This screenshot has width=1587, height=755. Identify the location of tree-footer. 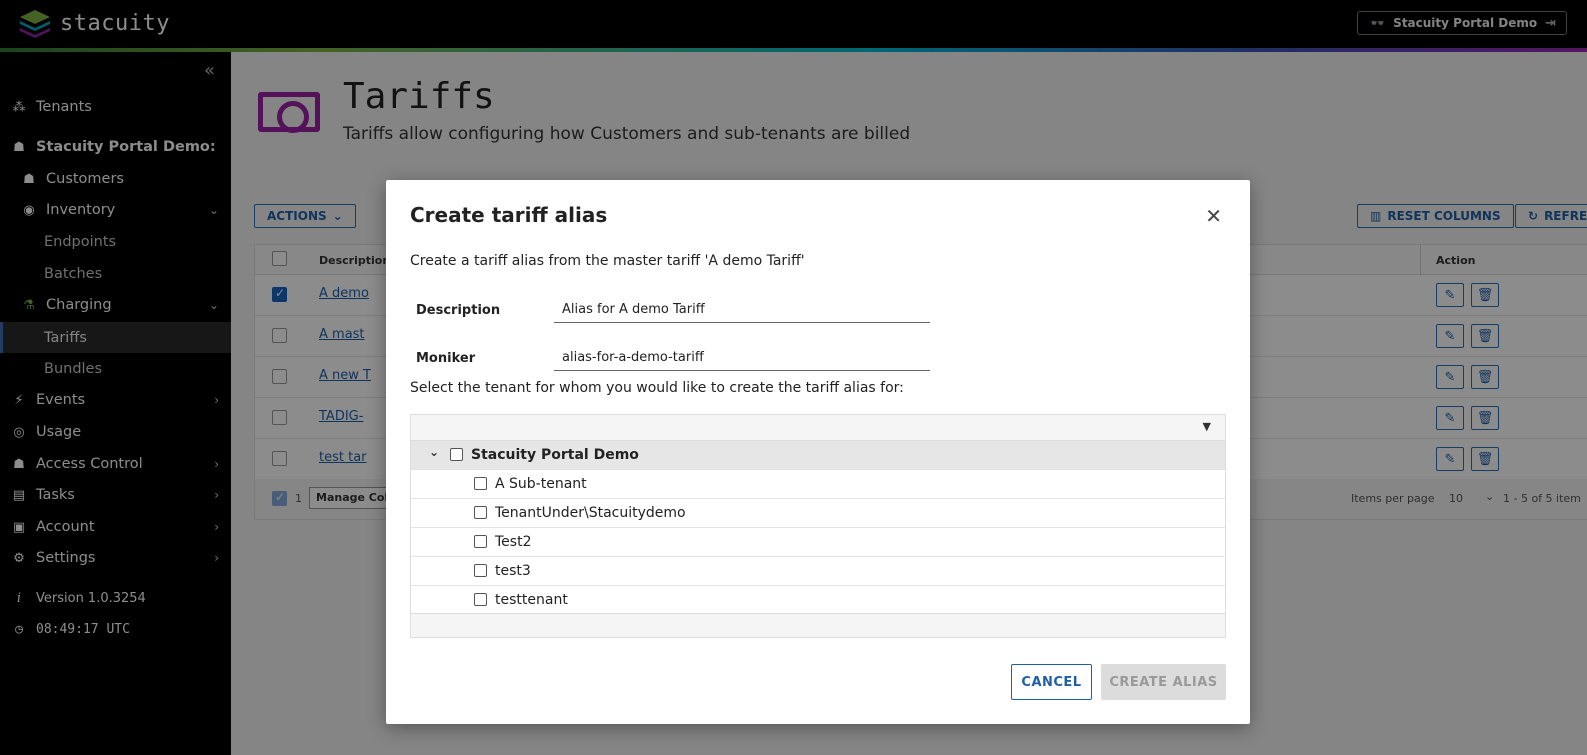
(818, 625).